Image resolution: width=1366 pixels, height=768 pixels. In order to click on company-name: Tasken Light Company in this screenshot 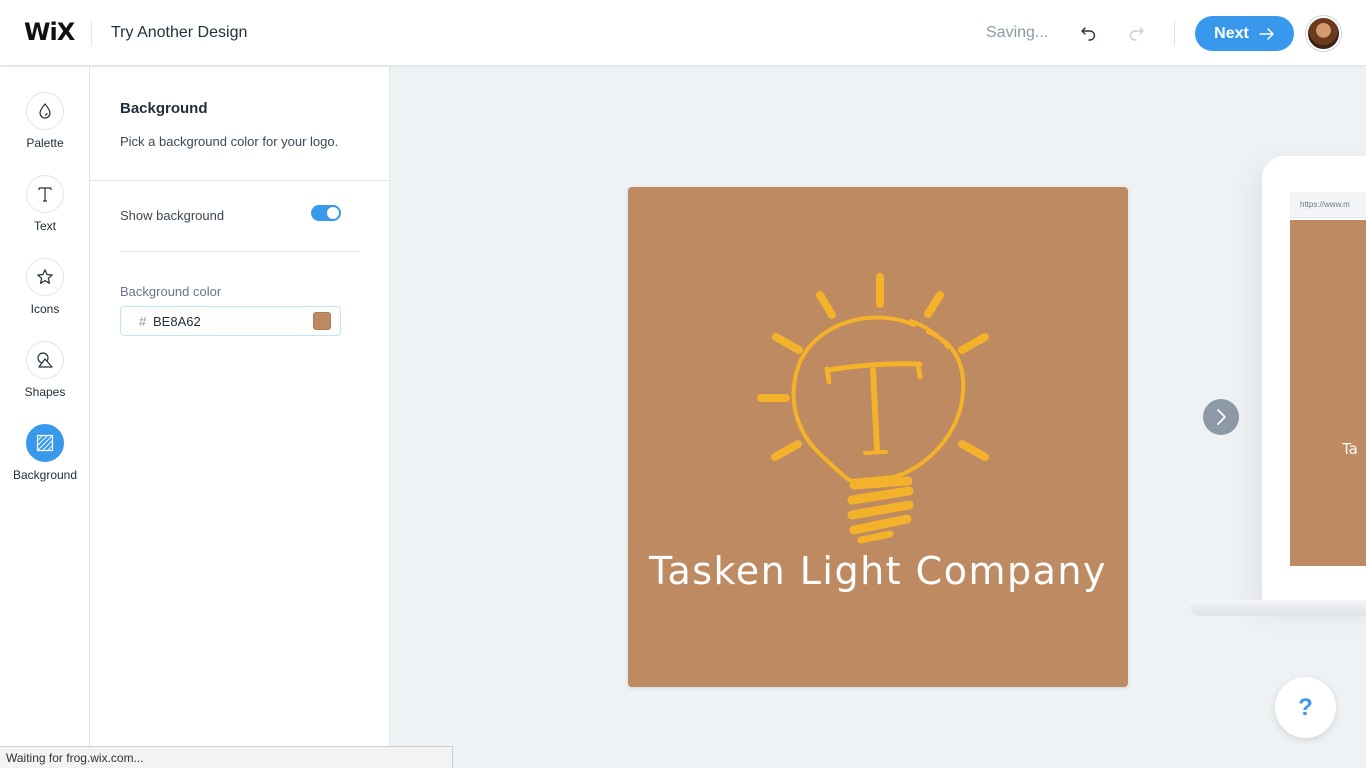, I will do `click(878, 571)`.